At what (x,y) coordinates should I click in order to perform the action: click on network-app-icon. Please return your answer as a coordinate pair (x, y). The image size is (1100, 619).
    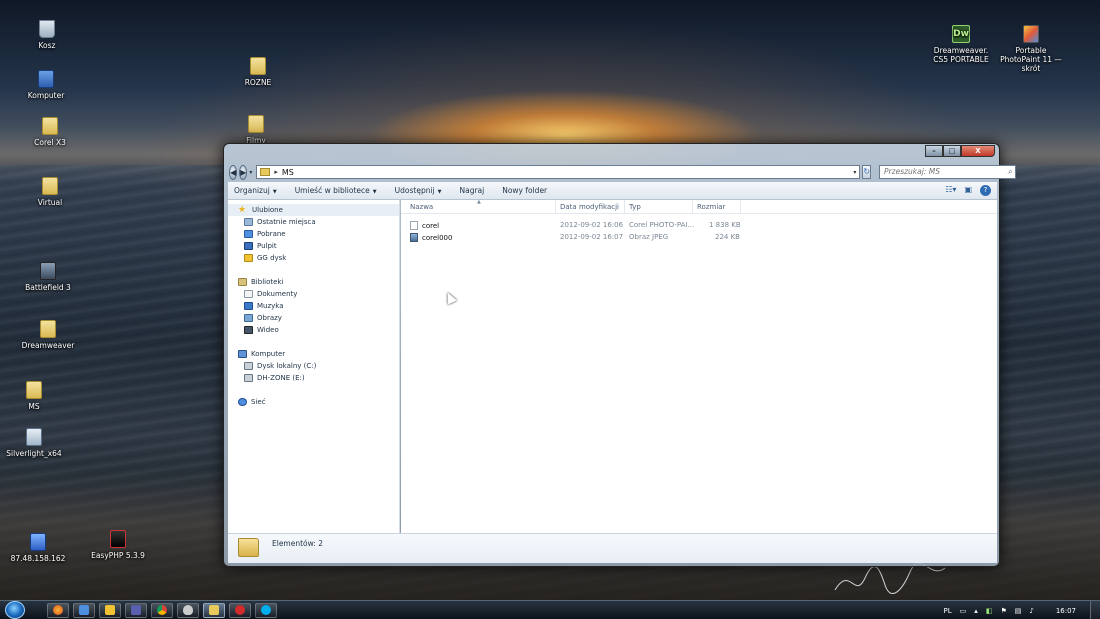
    Looking at the image, I should click on (84, 610).